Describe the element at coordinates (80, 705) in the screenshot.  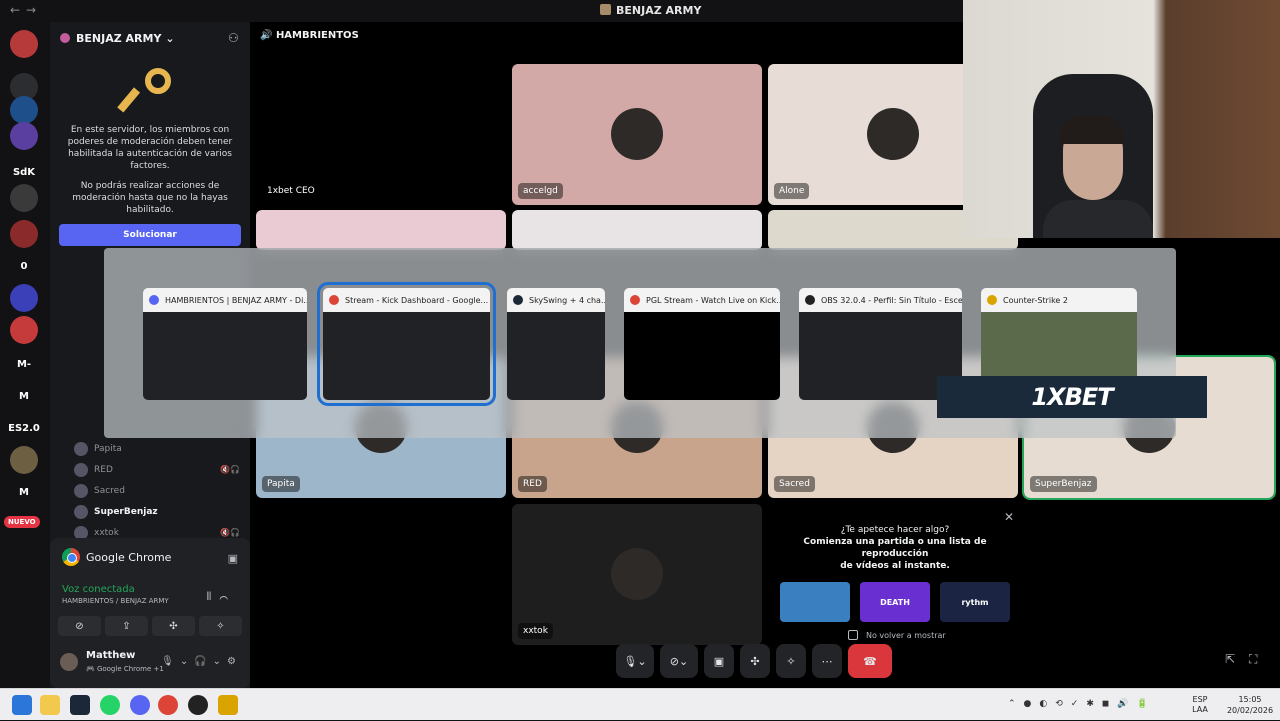
I see `steam-icon` at that location.